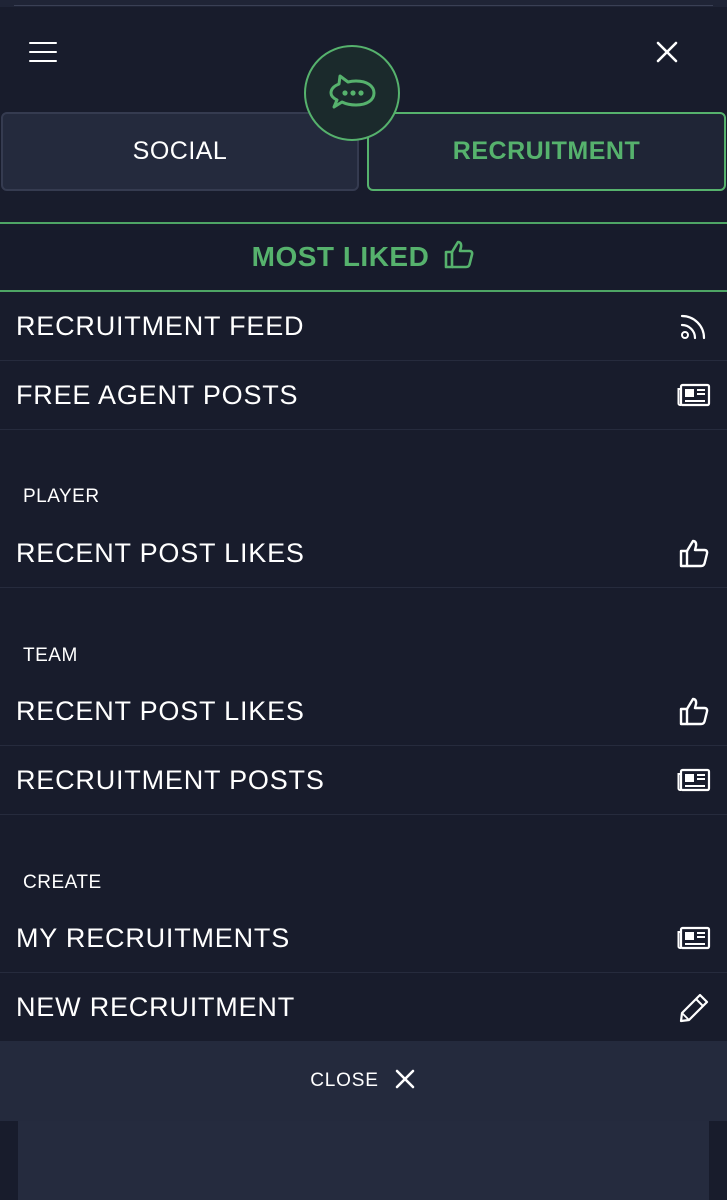  What do you see at coordinates (344, 1080) in the screenshot?
I see `close-label: CLOSE` at bounding box center [344, 1080].